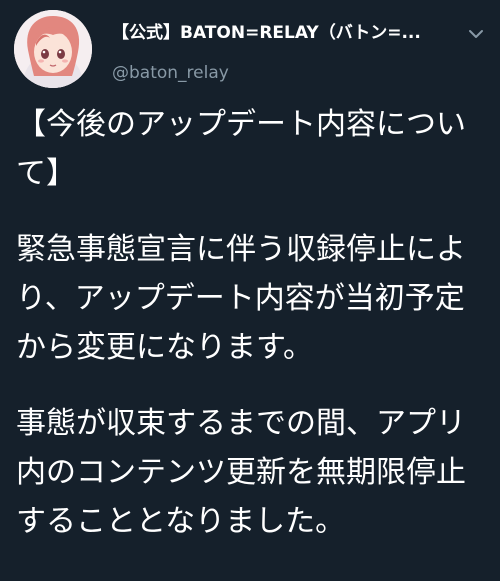 The width and height of the screenshot is (500, 581). Describe the element at coordinates (241, 124) in the screenshot. I see `tweet-line: 【今後のアップデート内容につい` at that location.